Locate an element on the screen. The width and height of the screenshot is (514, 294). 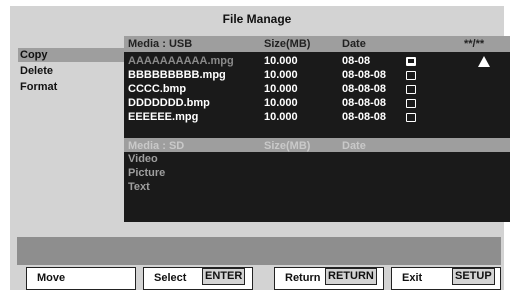
folder-item-video: Video is located at coordinates (143, 159).